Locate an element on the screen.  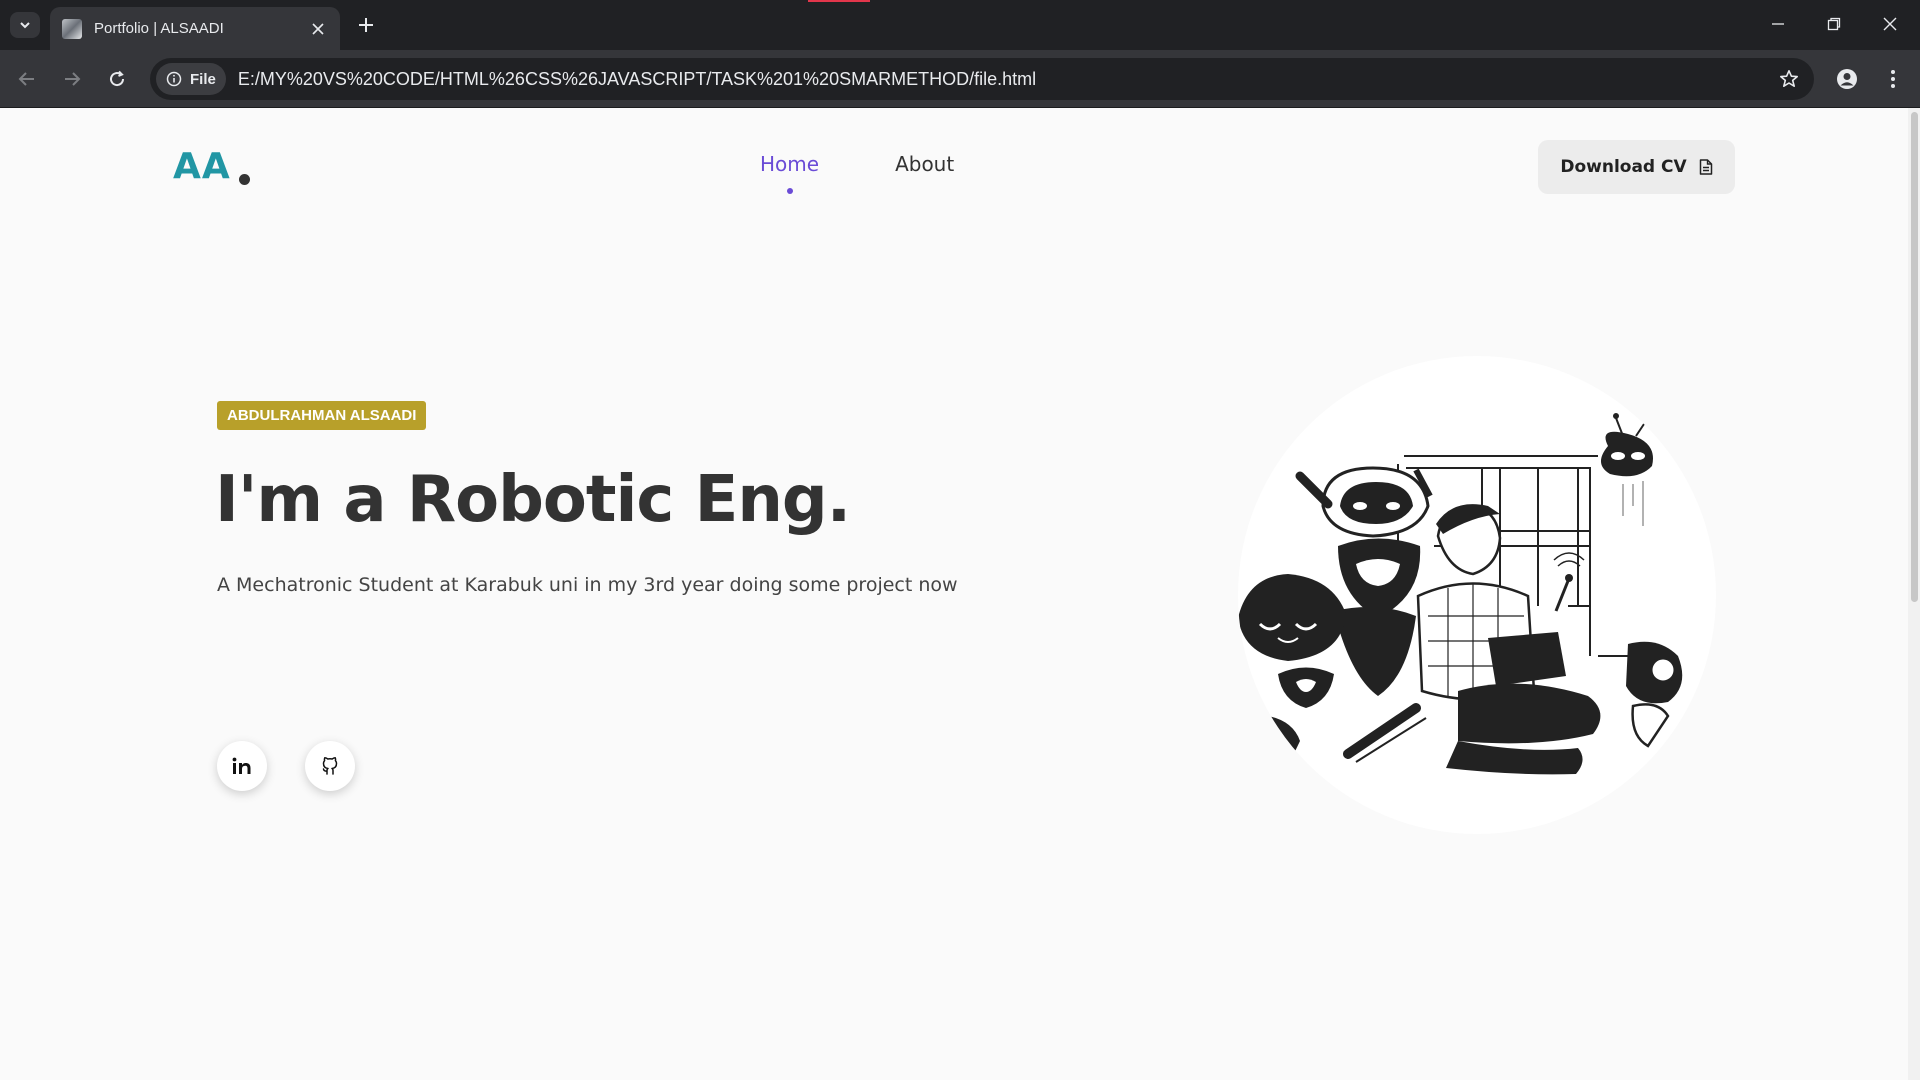
menu-button is located at coordinates (1893, 79).